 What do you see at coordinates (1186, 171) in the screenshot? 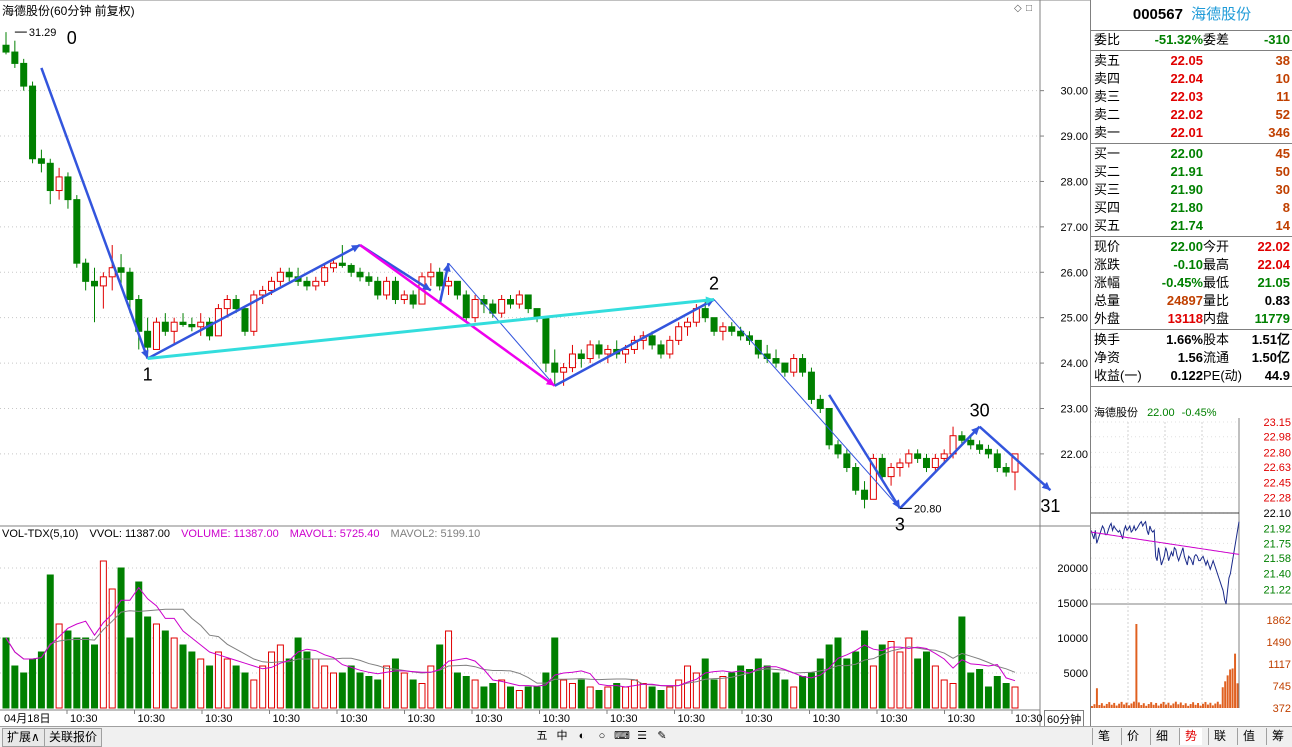
I see `quote-value: 21.91` at bounding box center [1186, 171].